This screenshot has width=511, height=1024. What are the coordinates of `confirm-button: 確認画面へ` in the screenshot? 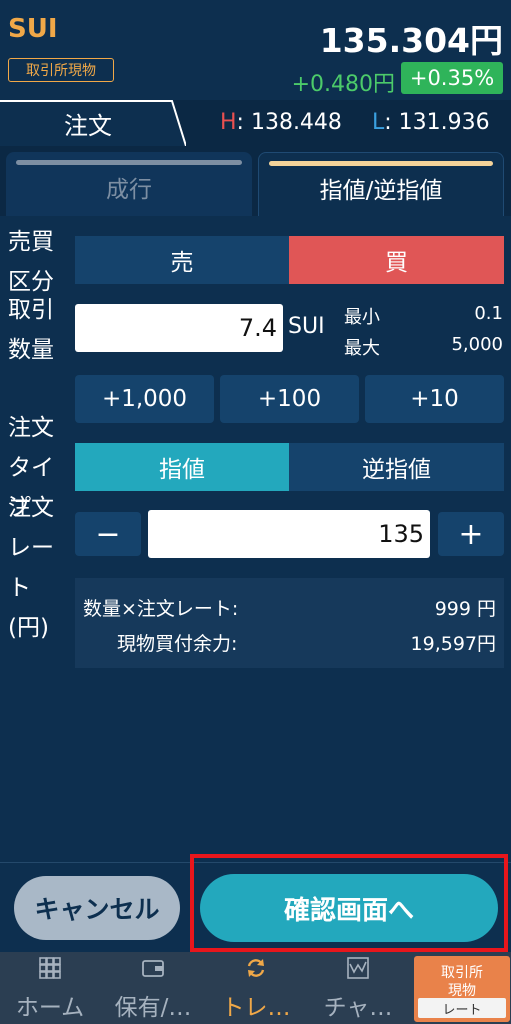 It's located at (349, 908).